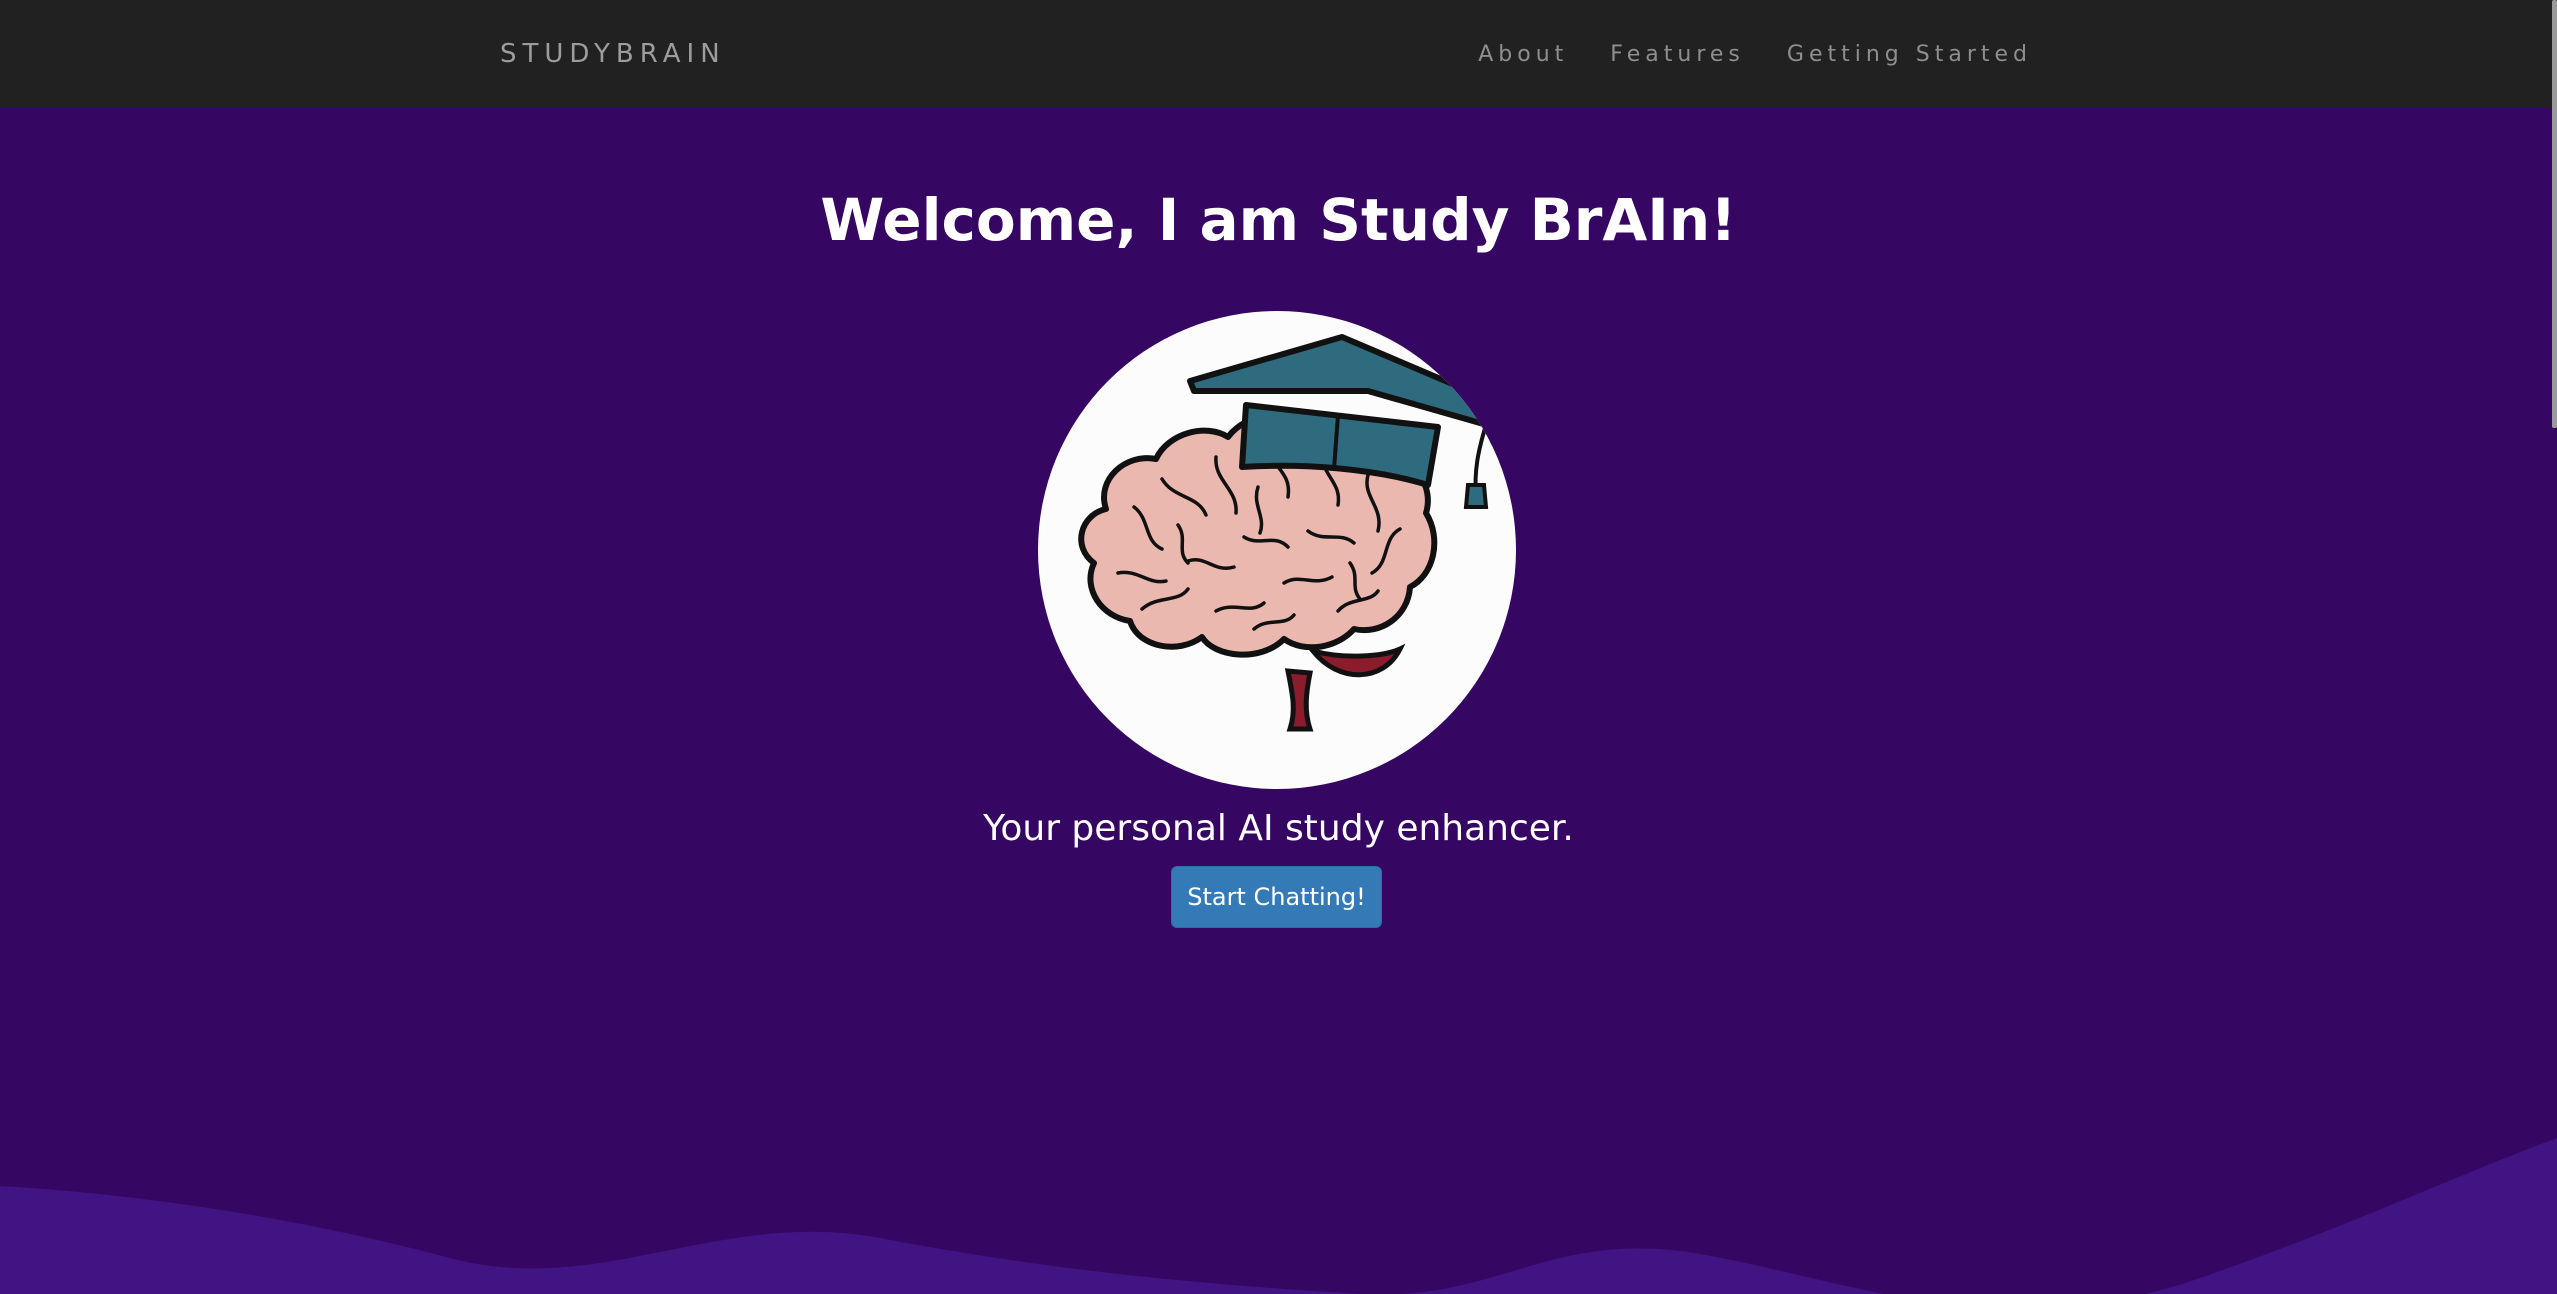  Describe the element at coordinates (1677, 55) in the screenshot. I see `nav-link-features: Features` at that location.